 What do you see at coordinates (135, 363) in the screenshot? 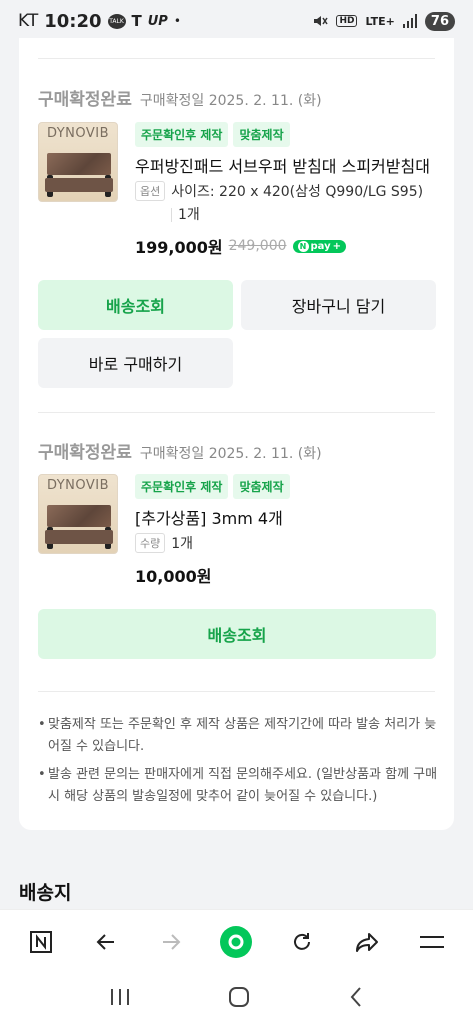
I see `buy-now-button: 바로 구매하기` at bounding box center [135, 363].